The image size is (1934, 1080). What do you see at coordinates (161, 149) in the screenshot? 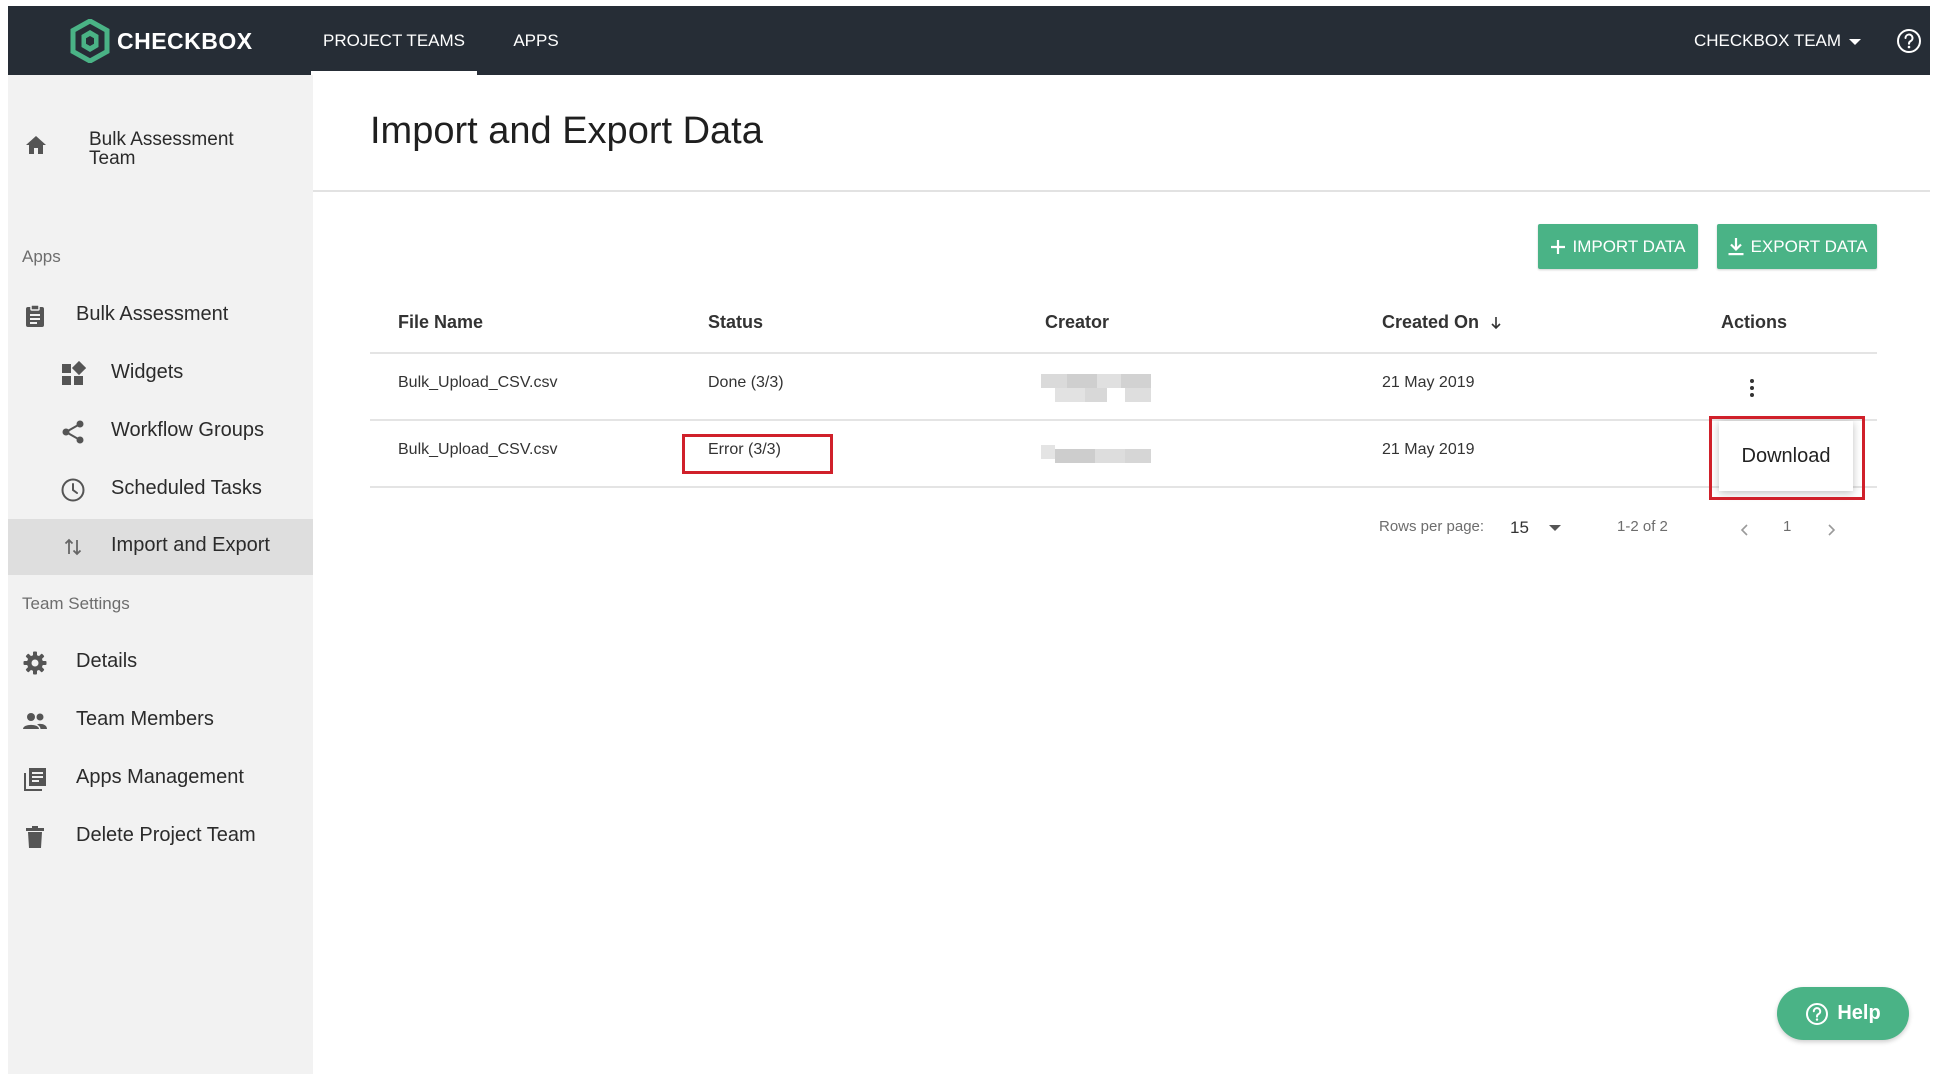
I see `sidebar-team-name: Bulk Assessment Team` at bounding box center [161, 149].